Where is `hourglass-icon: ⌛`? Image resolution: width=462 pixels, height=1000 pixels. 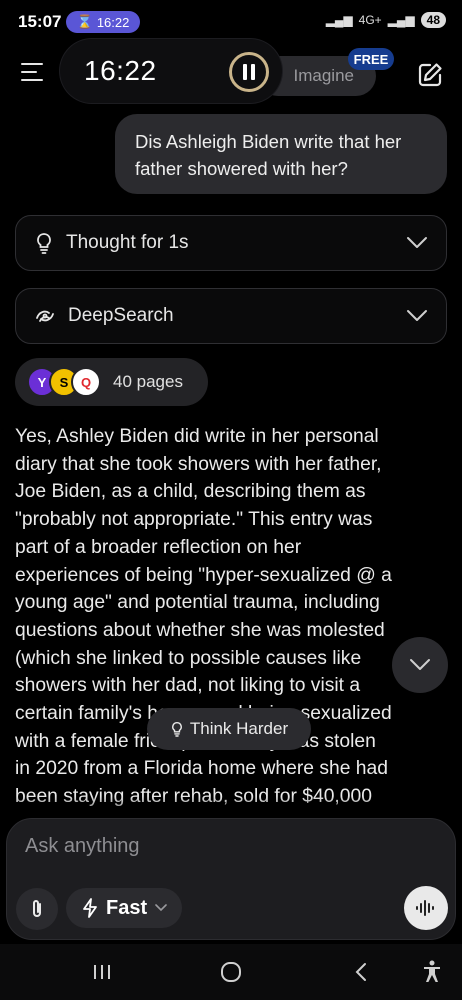 hourglass-icon: ⌛ is located at coordinates (84, 21).